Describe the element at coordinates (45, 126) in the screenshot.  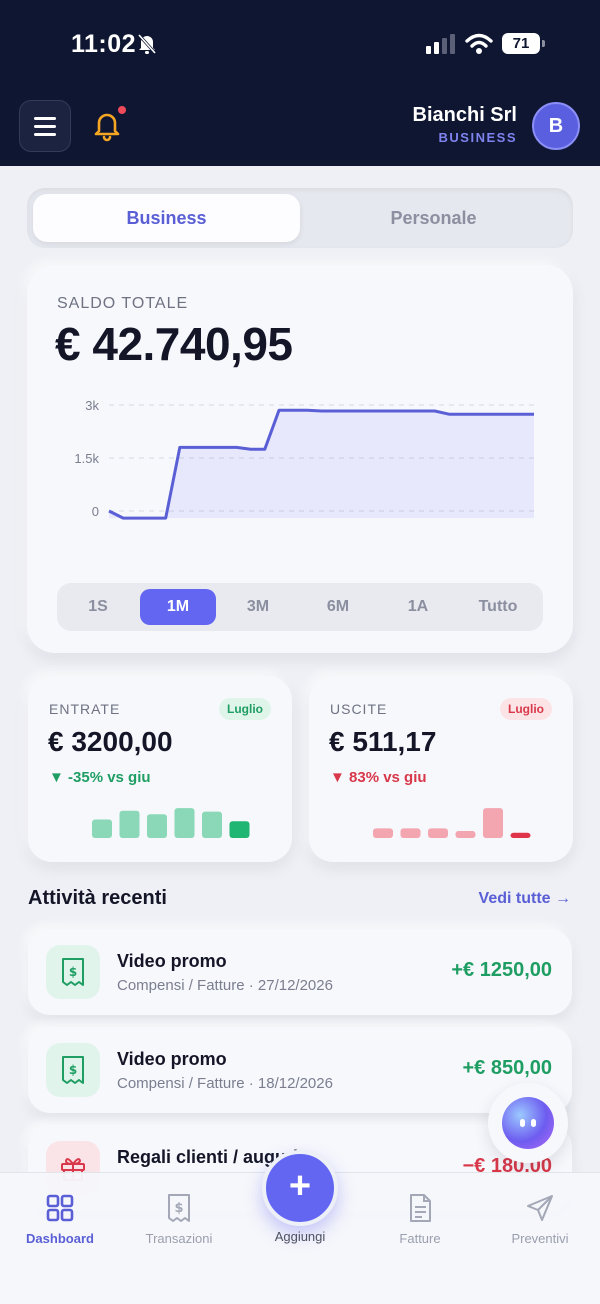
I see `menu-button` at that location.